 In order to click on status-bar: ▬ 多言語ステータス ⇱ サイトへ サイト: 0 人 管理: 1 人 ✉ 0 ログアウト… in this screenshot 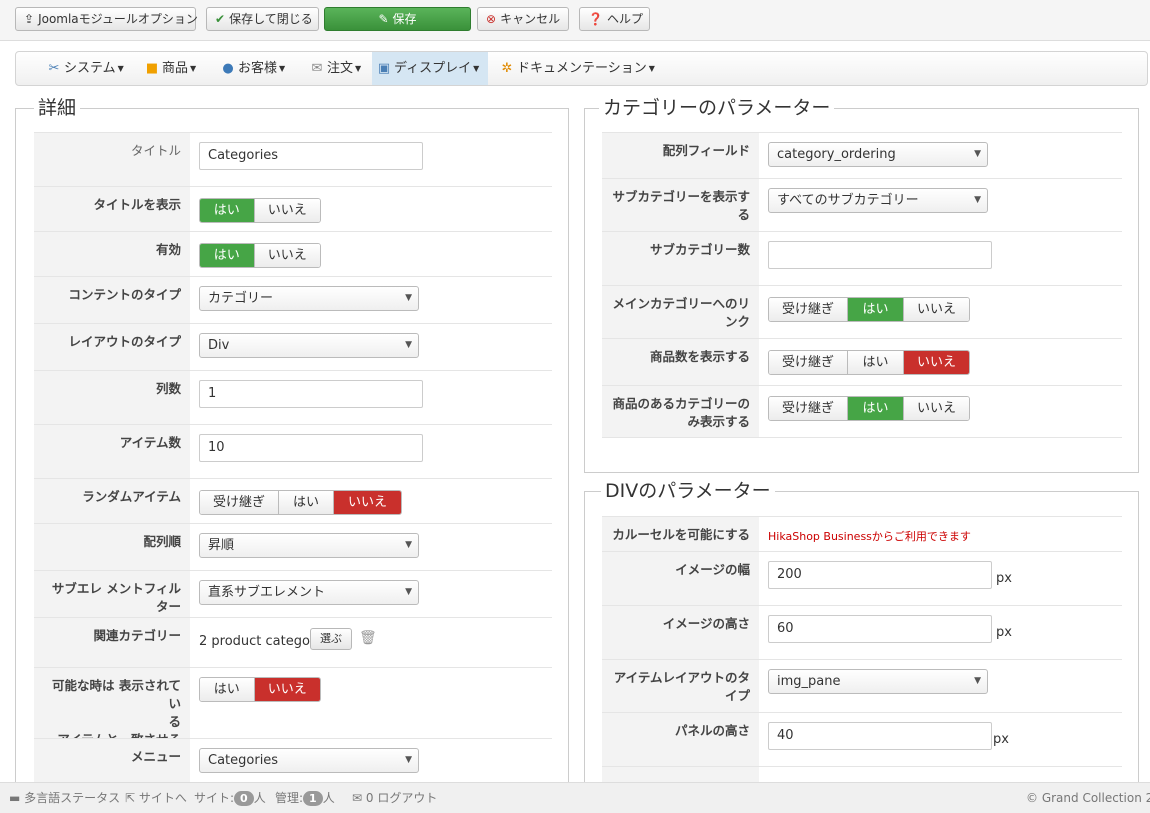, I will do `click(575, 797)`.